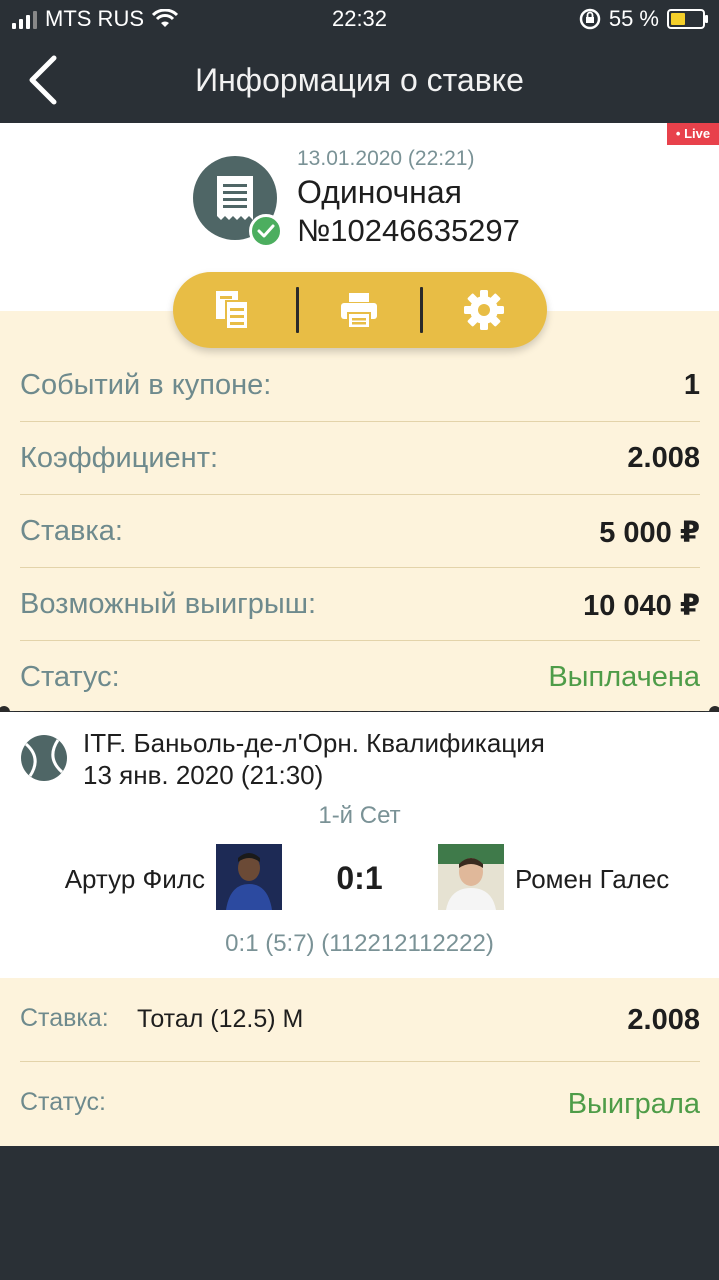 The width and height of the screenshot is (719, 1280). Describe the element at coordinates (63, 1102) in the screenshot. I see `status-label: Статус:` at that location.